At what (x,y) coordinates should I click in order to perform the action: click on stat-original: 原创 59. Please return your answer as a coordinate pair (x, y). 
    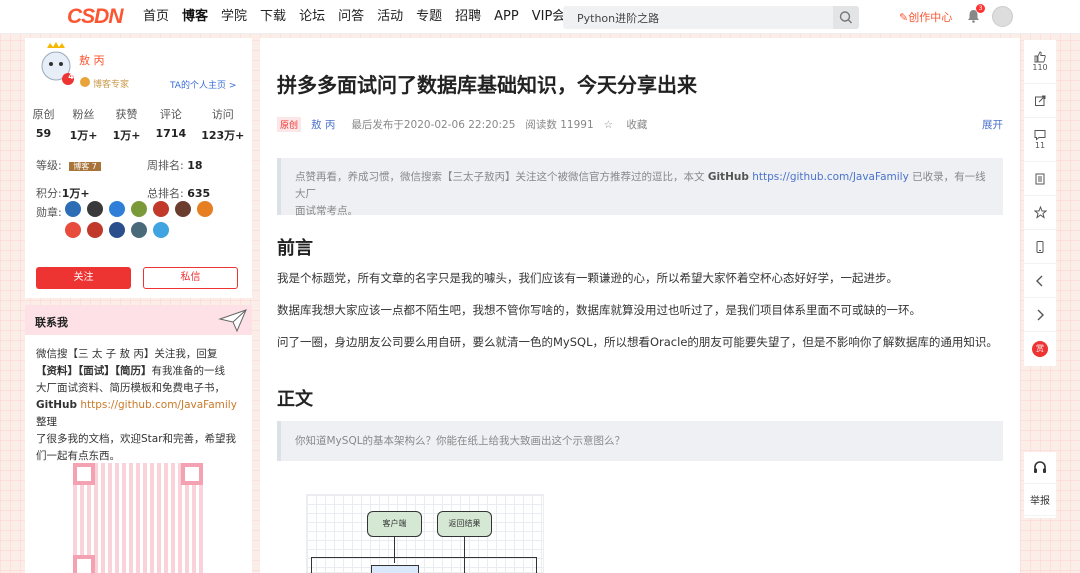
    Looking at the image, I should click on (43, 124).